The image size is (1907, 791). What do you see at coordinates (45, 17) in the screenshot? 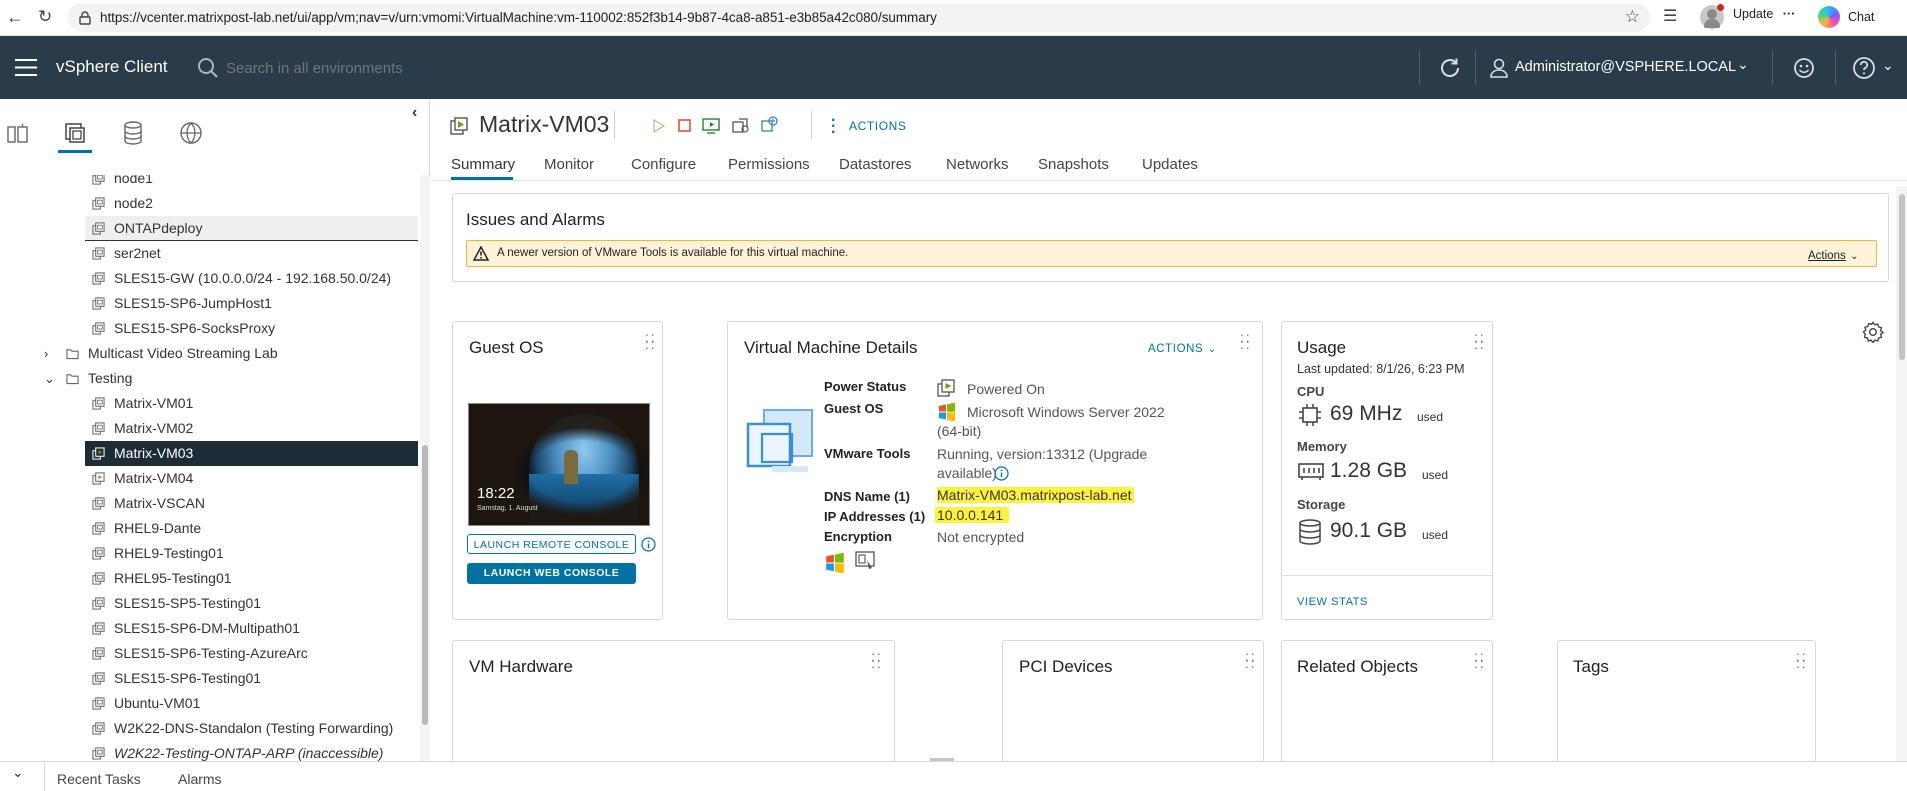
I see `reload-icon: ↻` at bounding box center [45, 17].